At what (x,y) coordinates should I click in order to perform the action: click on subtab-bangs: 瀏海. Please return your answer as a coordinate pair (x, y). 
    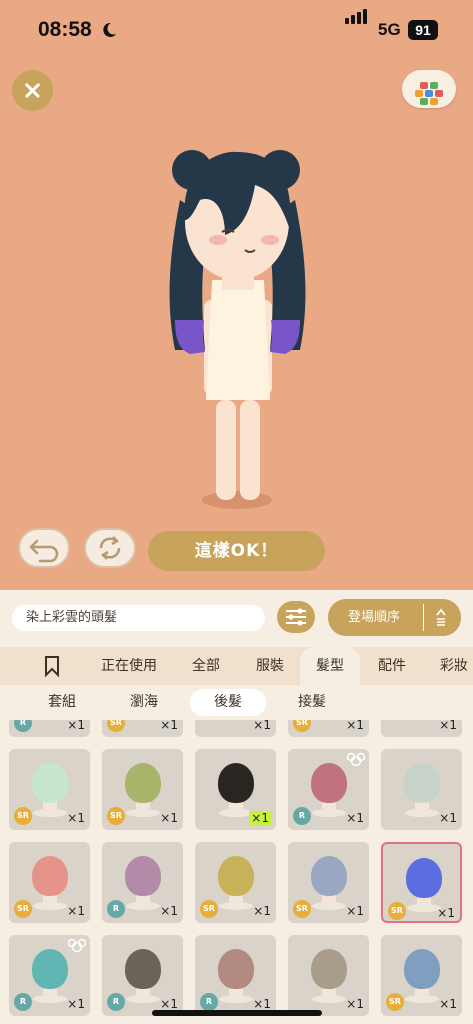
    Looking at the image, I should click on (144, 702).